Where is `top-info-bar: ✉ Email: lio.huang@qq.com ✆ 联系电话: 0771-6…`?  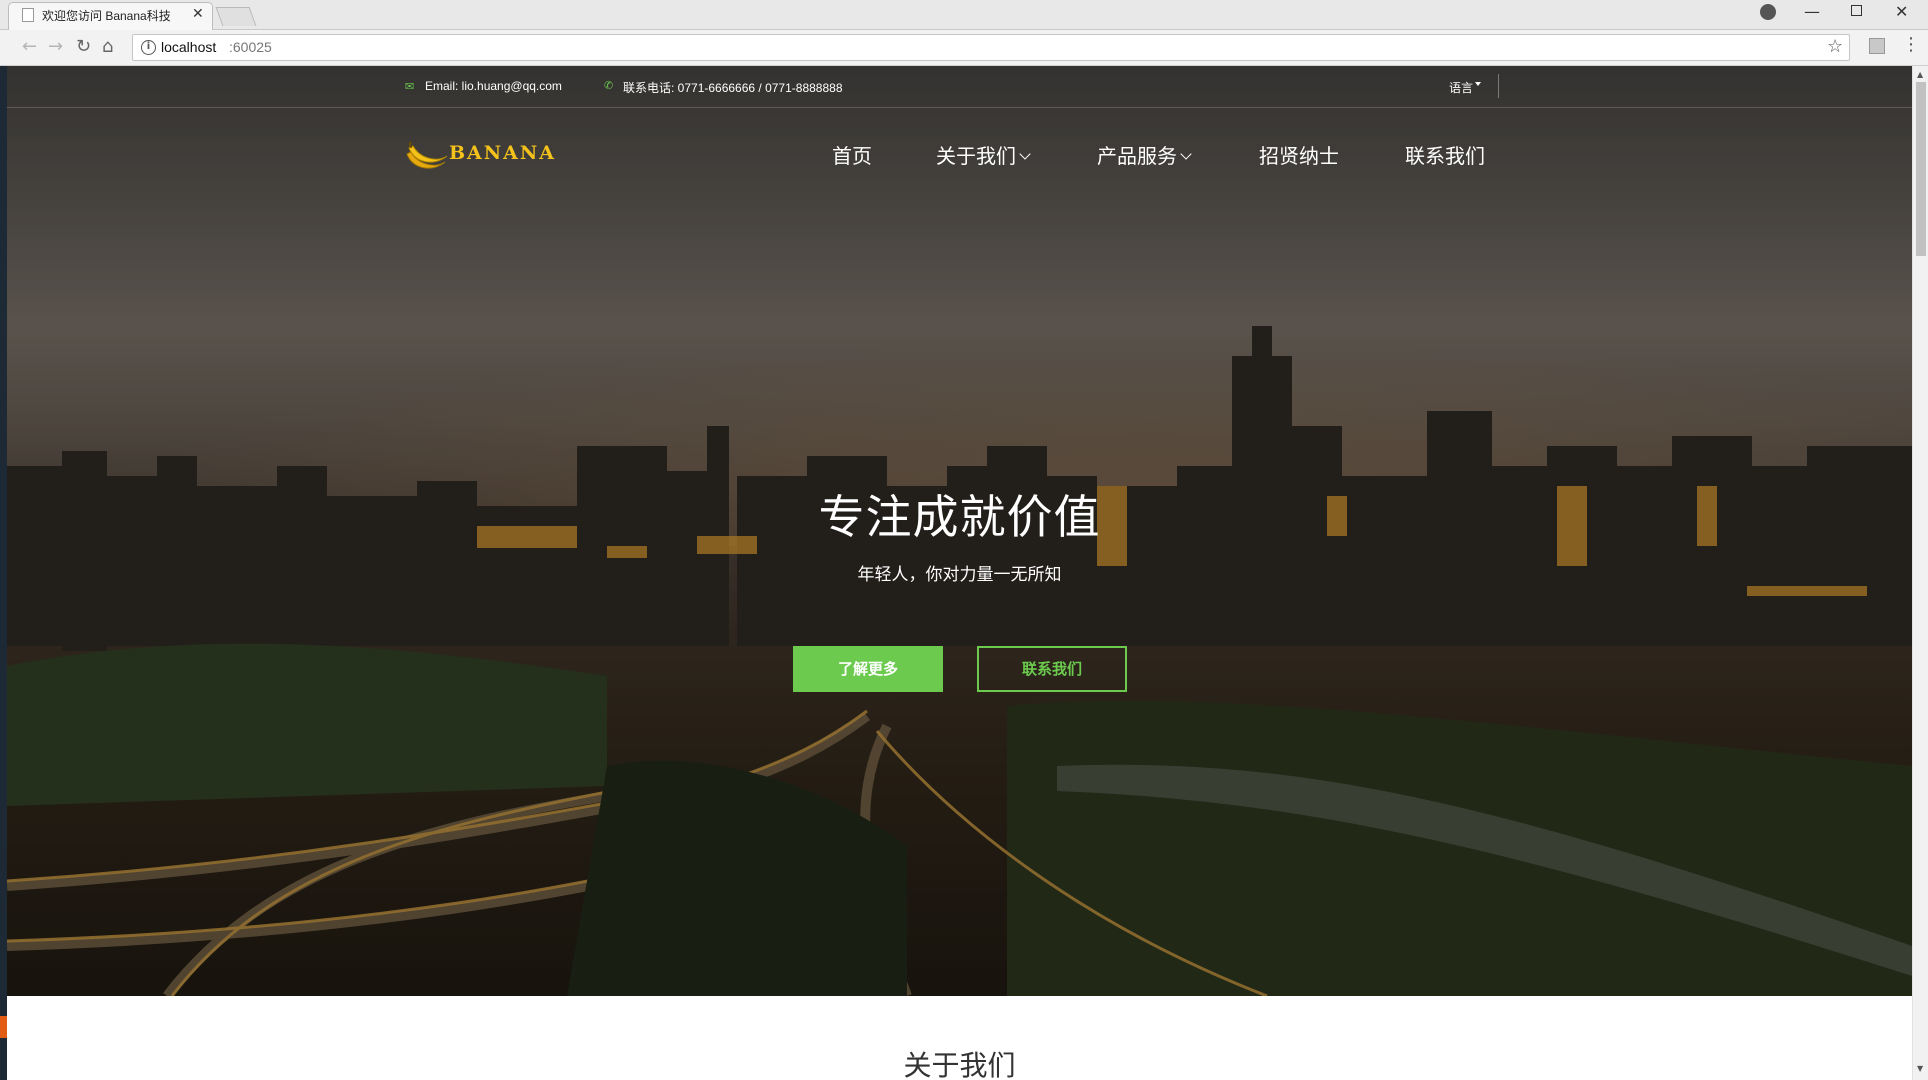
top-info-bar: ✉ Email: lio.huang@qq.com ✆ 联系电话: 0771-6… is located at coordinates (959, 87).